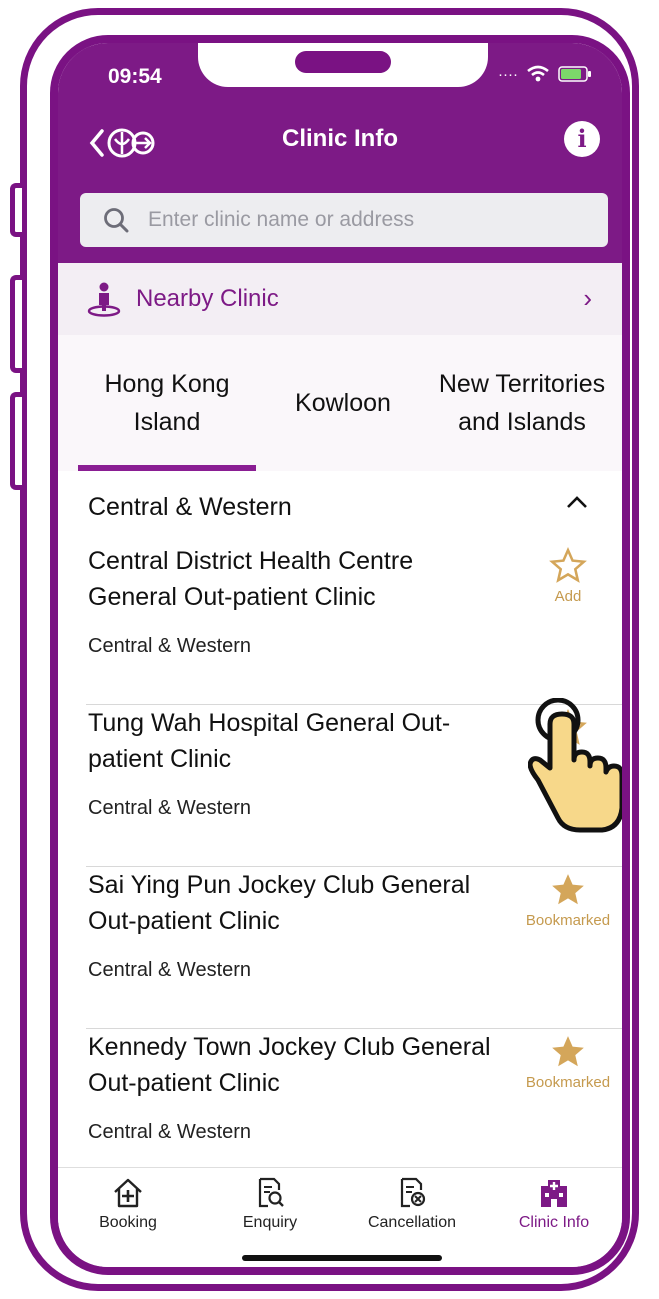 This screenshot has height=1299, width=659. Describe the element at coordinates (128, 1193) in the screenshot. I see `house-plus-icon` at that location.